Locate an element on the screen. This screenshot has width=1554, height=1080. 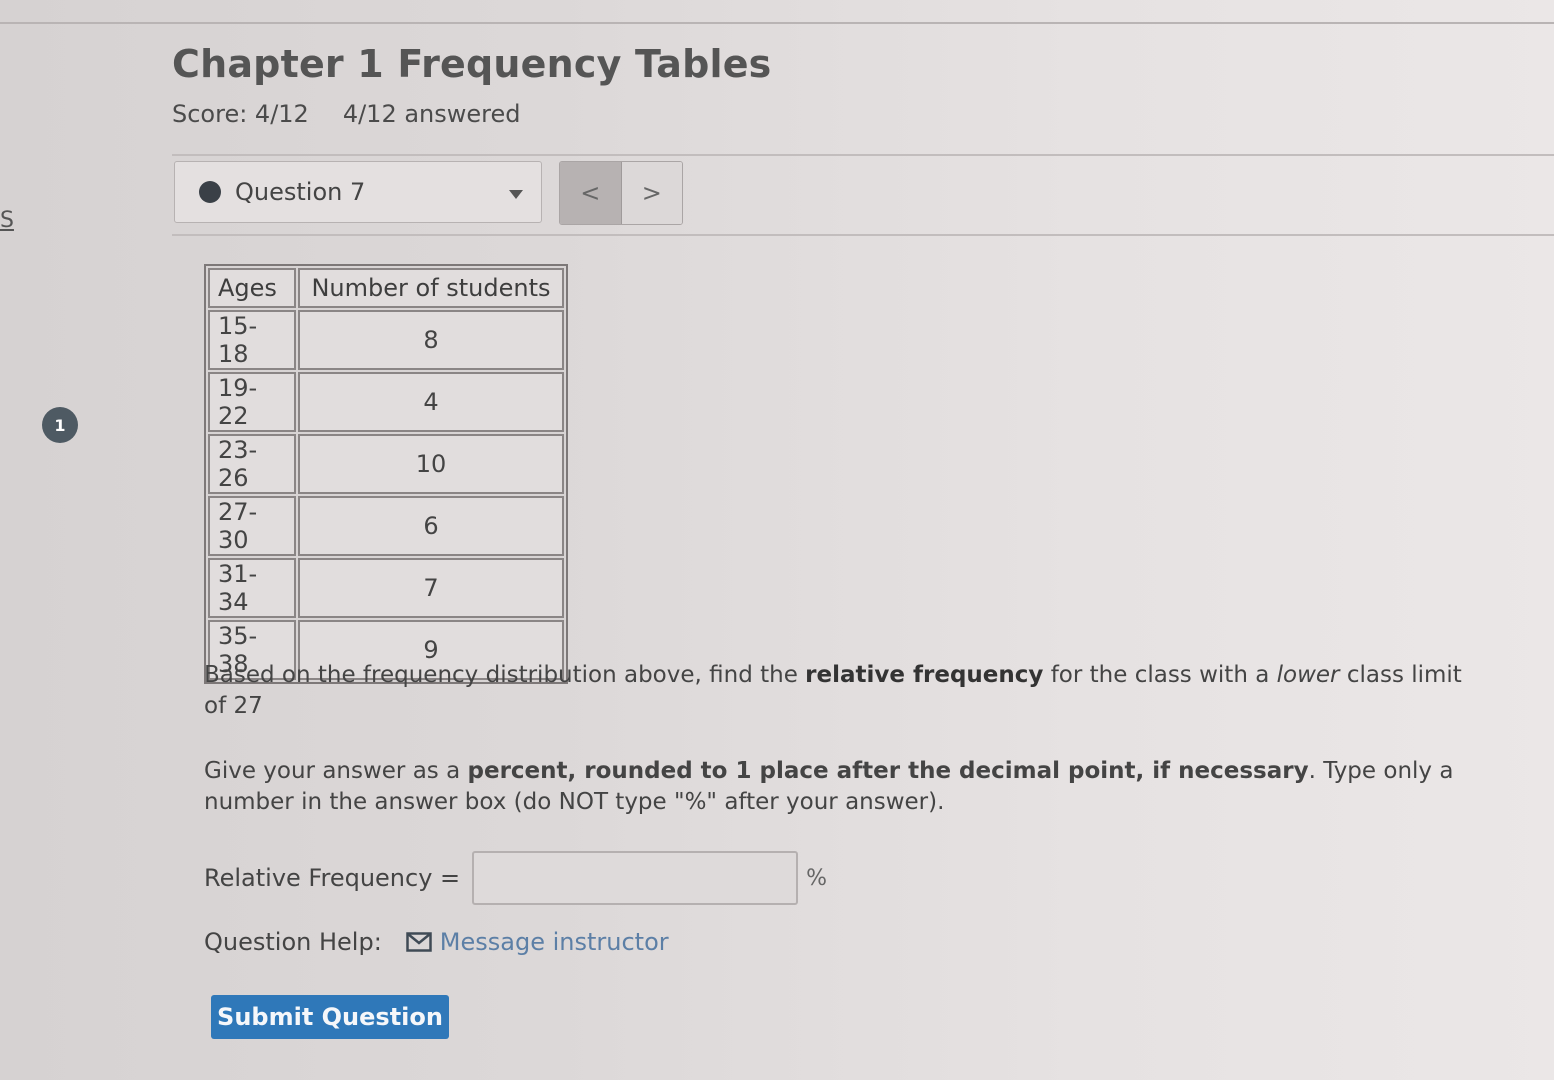
table-row: 23-26 10 is located at coordinates (386, 464).